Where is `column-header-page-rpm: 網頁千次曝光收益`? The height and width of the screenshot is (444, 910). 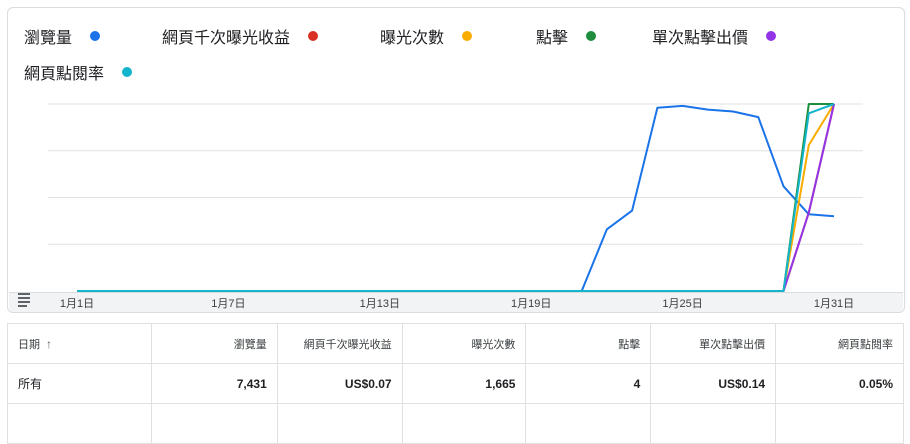 column-header-page-rpm: 網頁千次曝光收益 is located at coordinates (339, 343).